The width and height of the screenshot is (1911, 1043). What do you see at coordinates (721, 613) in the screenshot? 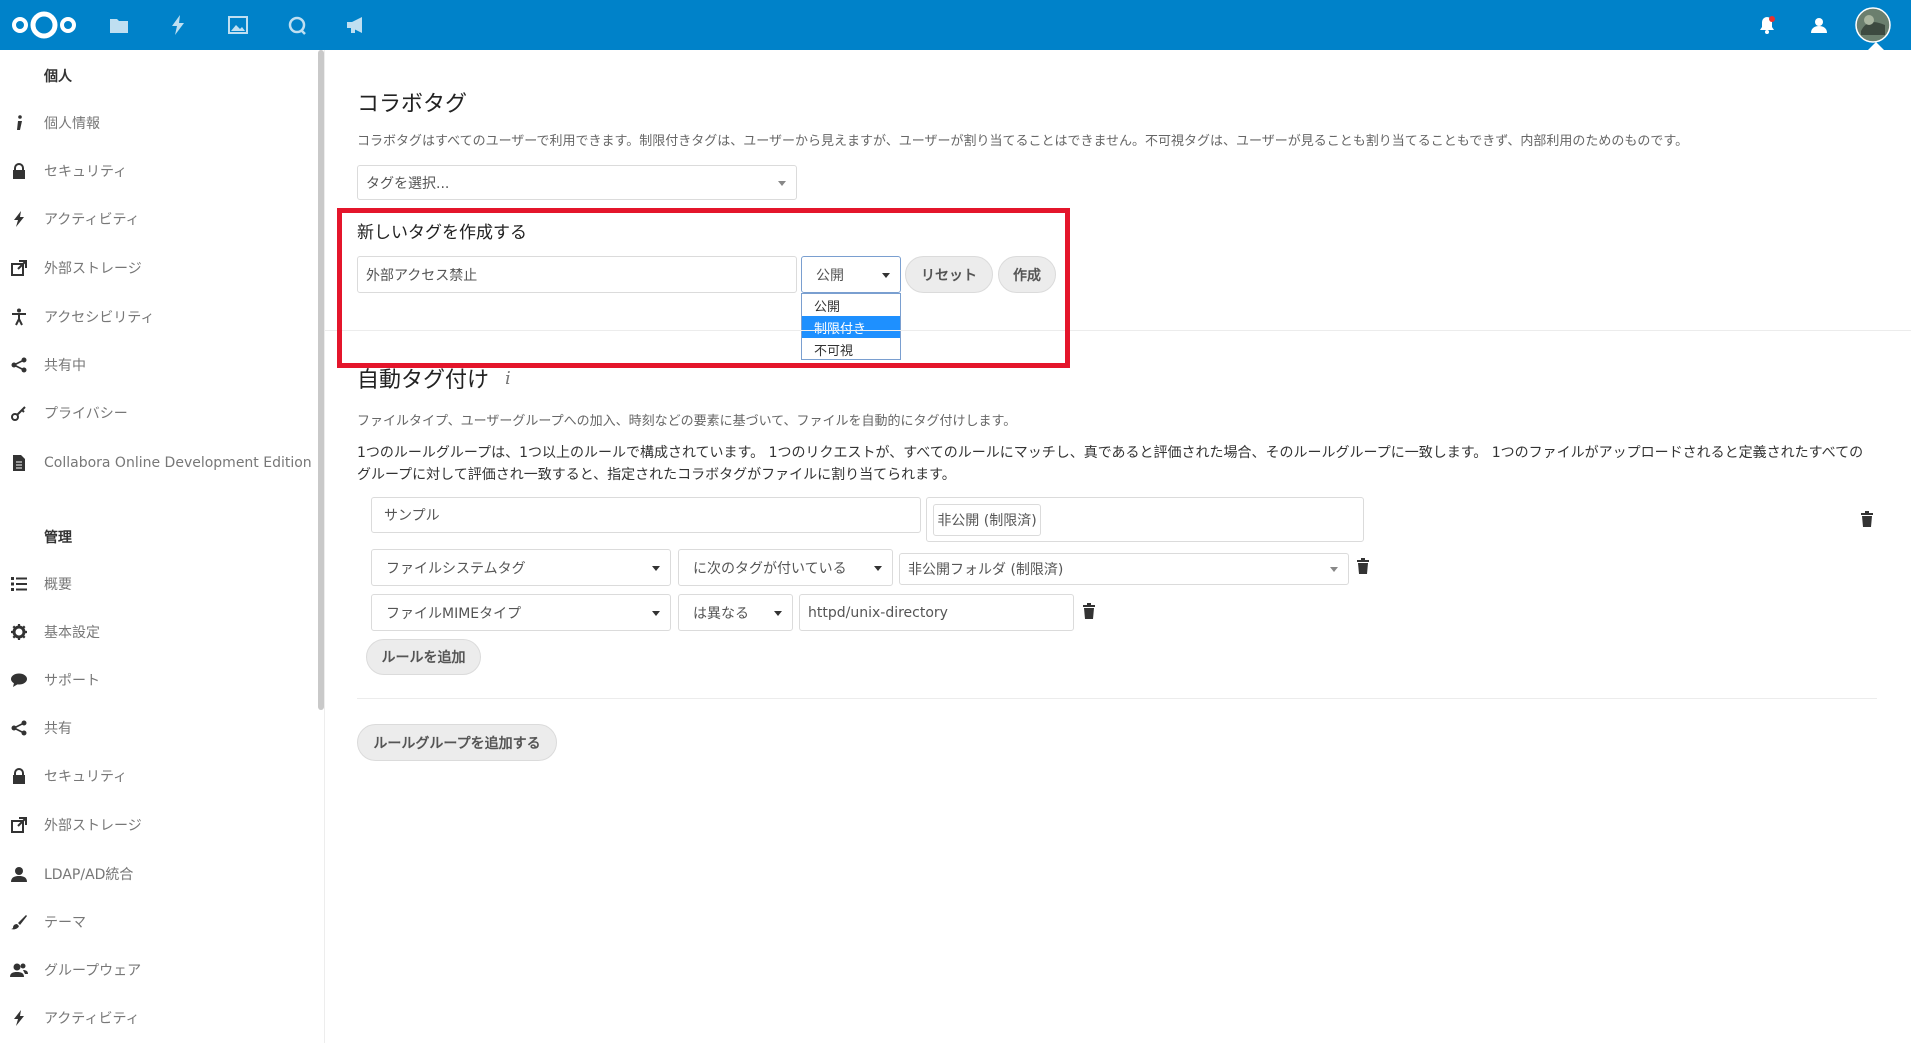
I see `rule-2-operator-value: は異なる` at bounding box center [721, 613].